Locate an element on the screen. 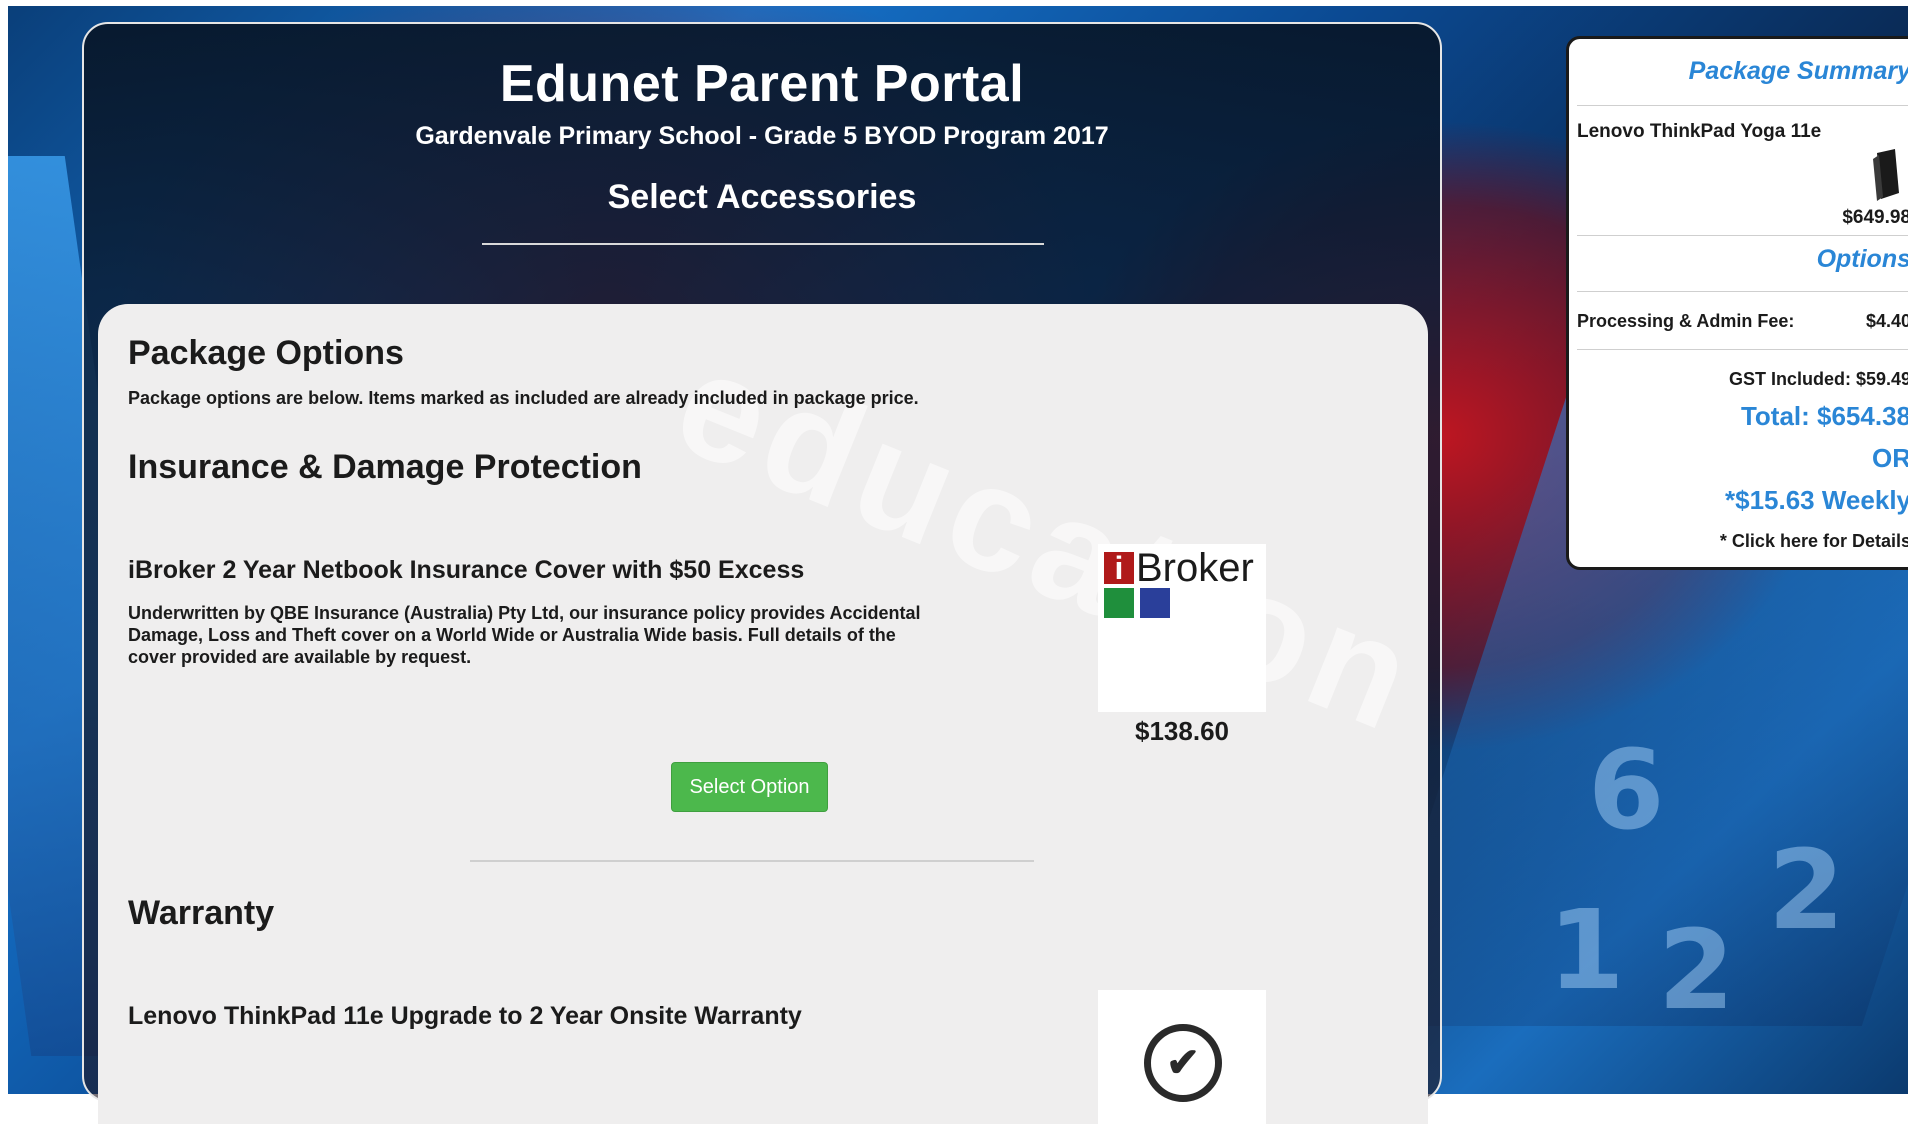  ibroker-logo: i Broker is located at coordinates (1182, 628).